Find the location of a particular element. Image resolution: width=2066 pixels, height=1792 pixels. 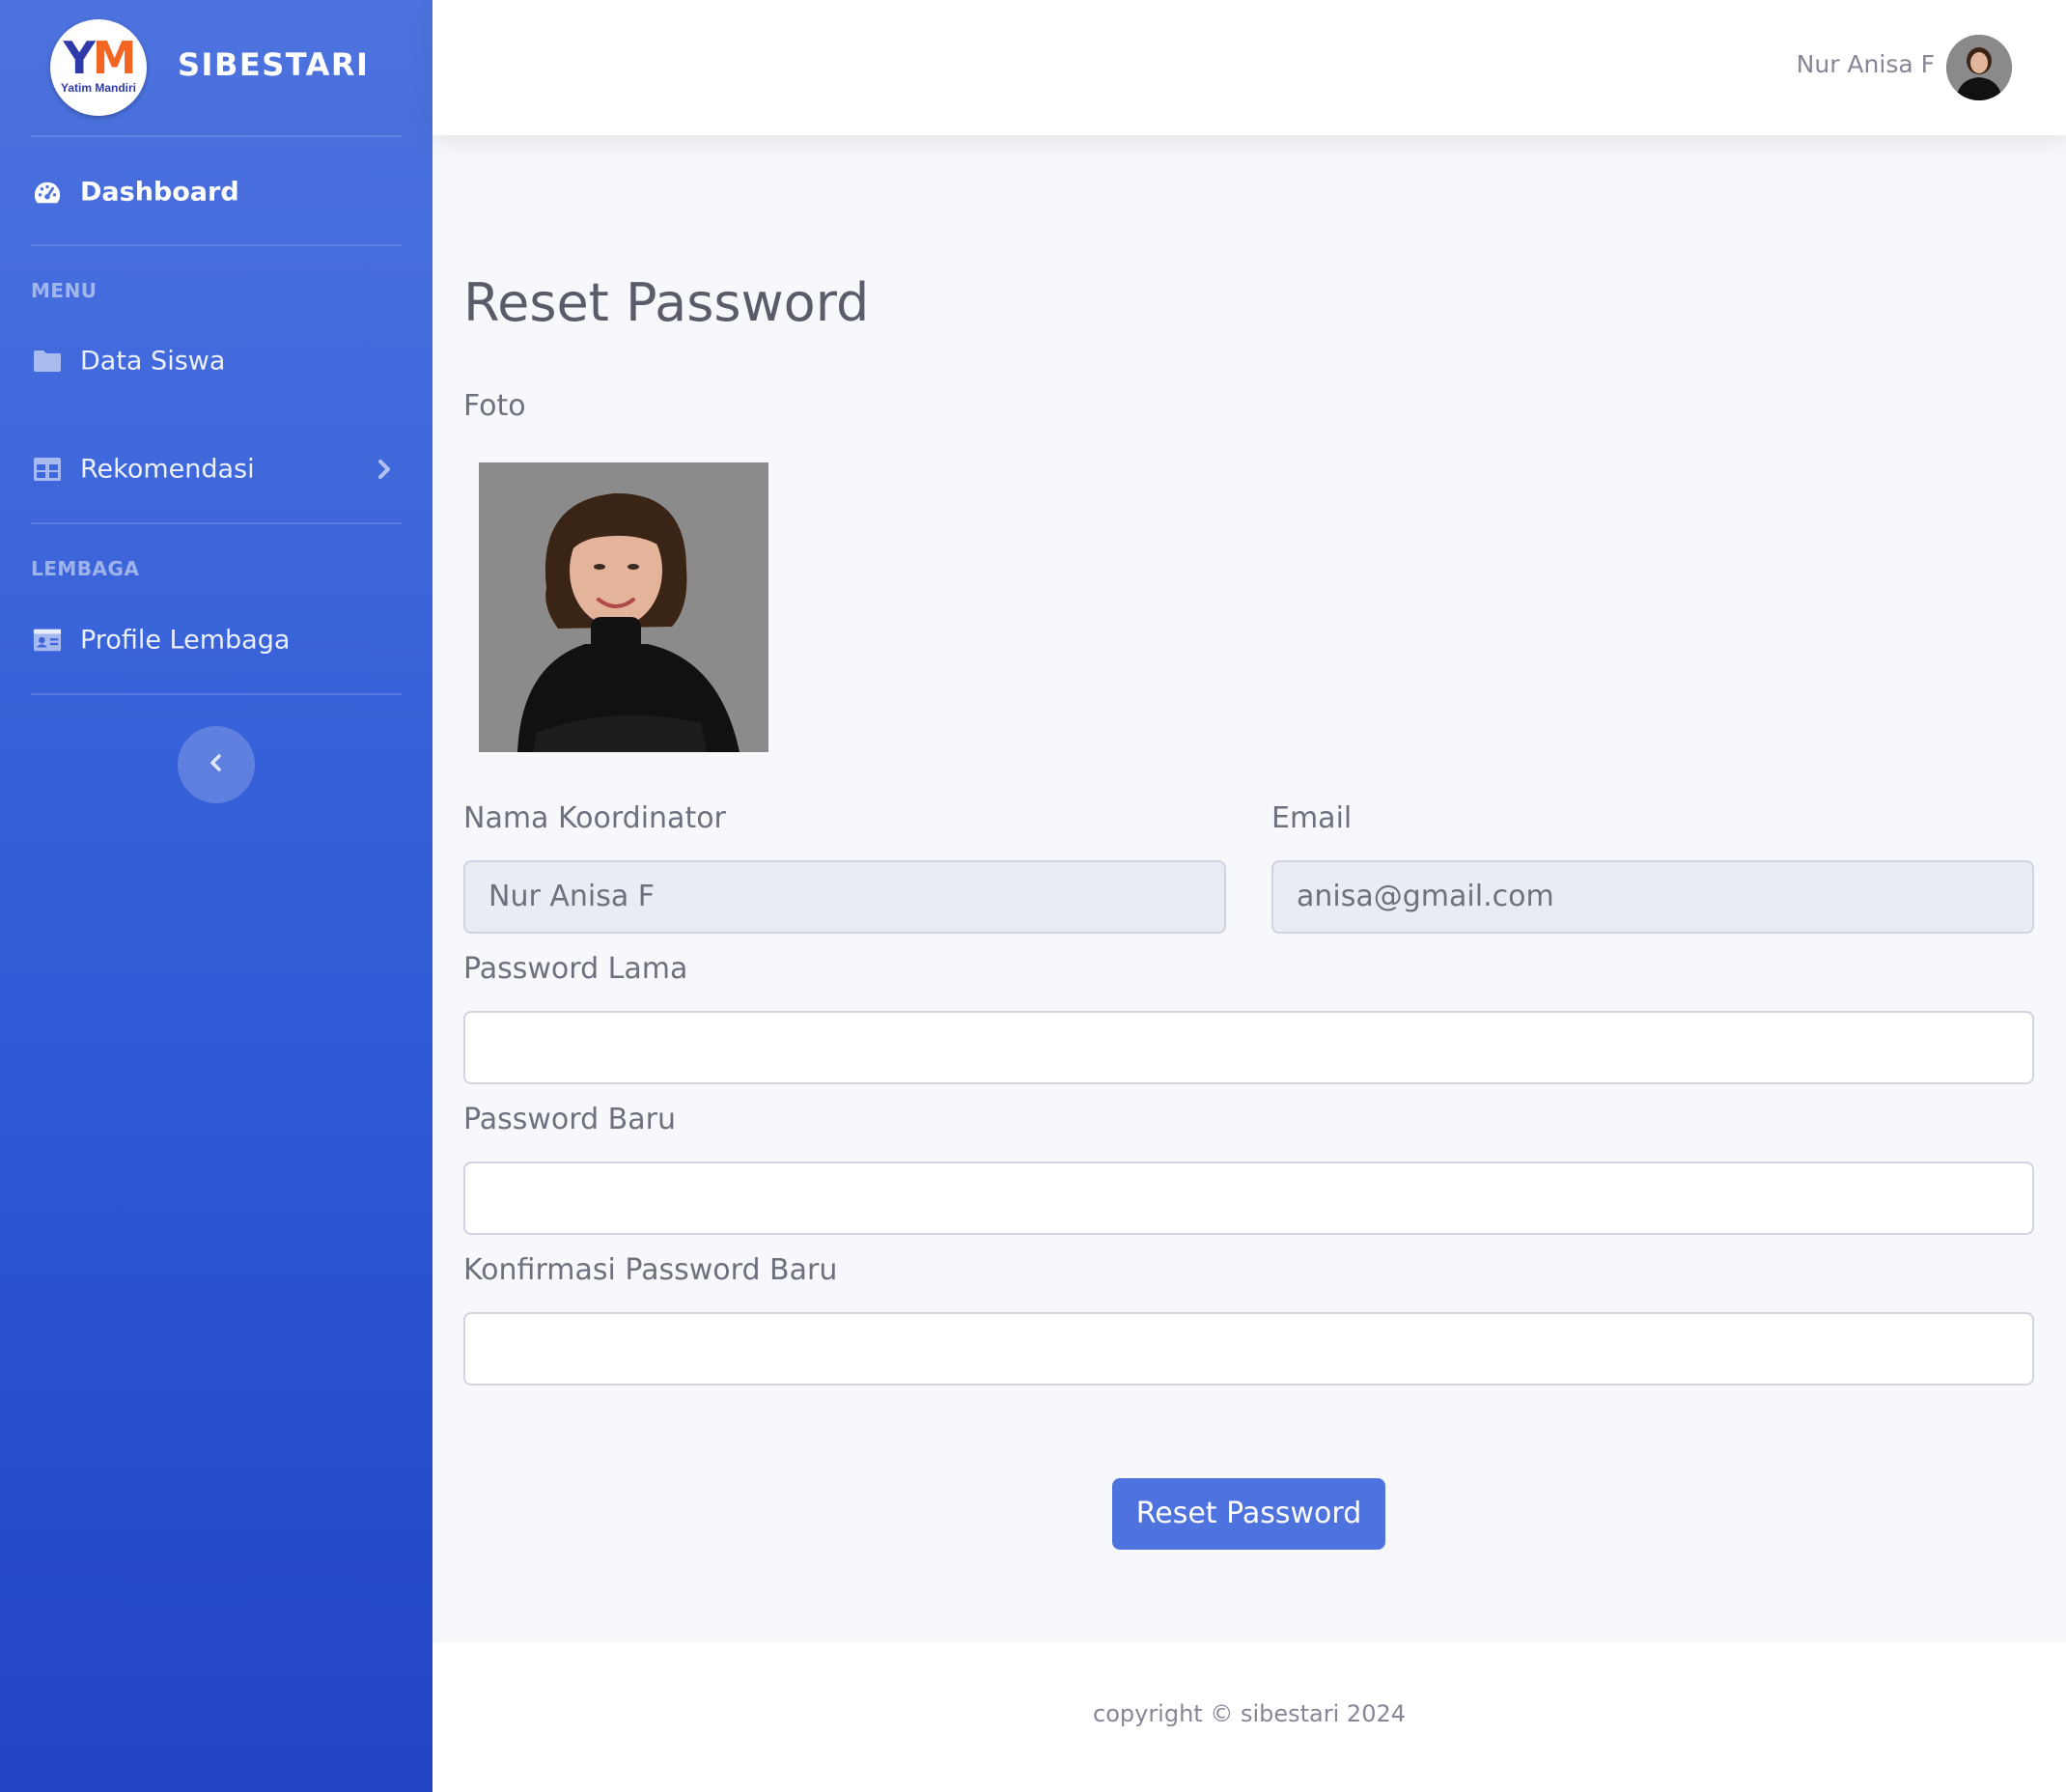

sidebar-item-dashboard: Dashboard is located at coordinates (217, 193).